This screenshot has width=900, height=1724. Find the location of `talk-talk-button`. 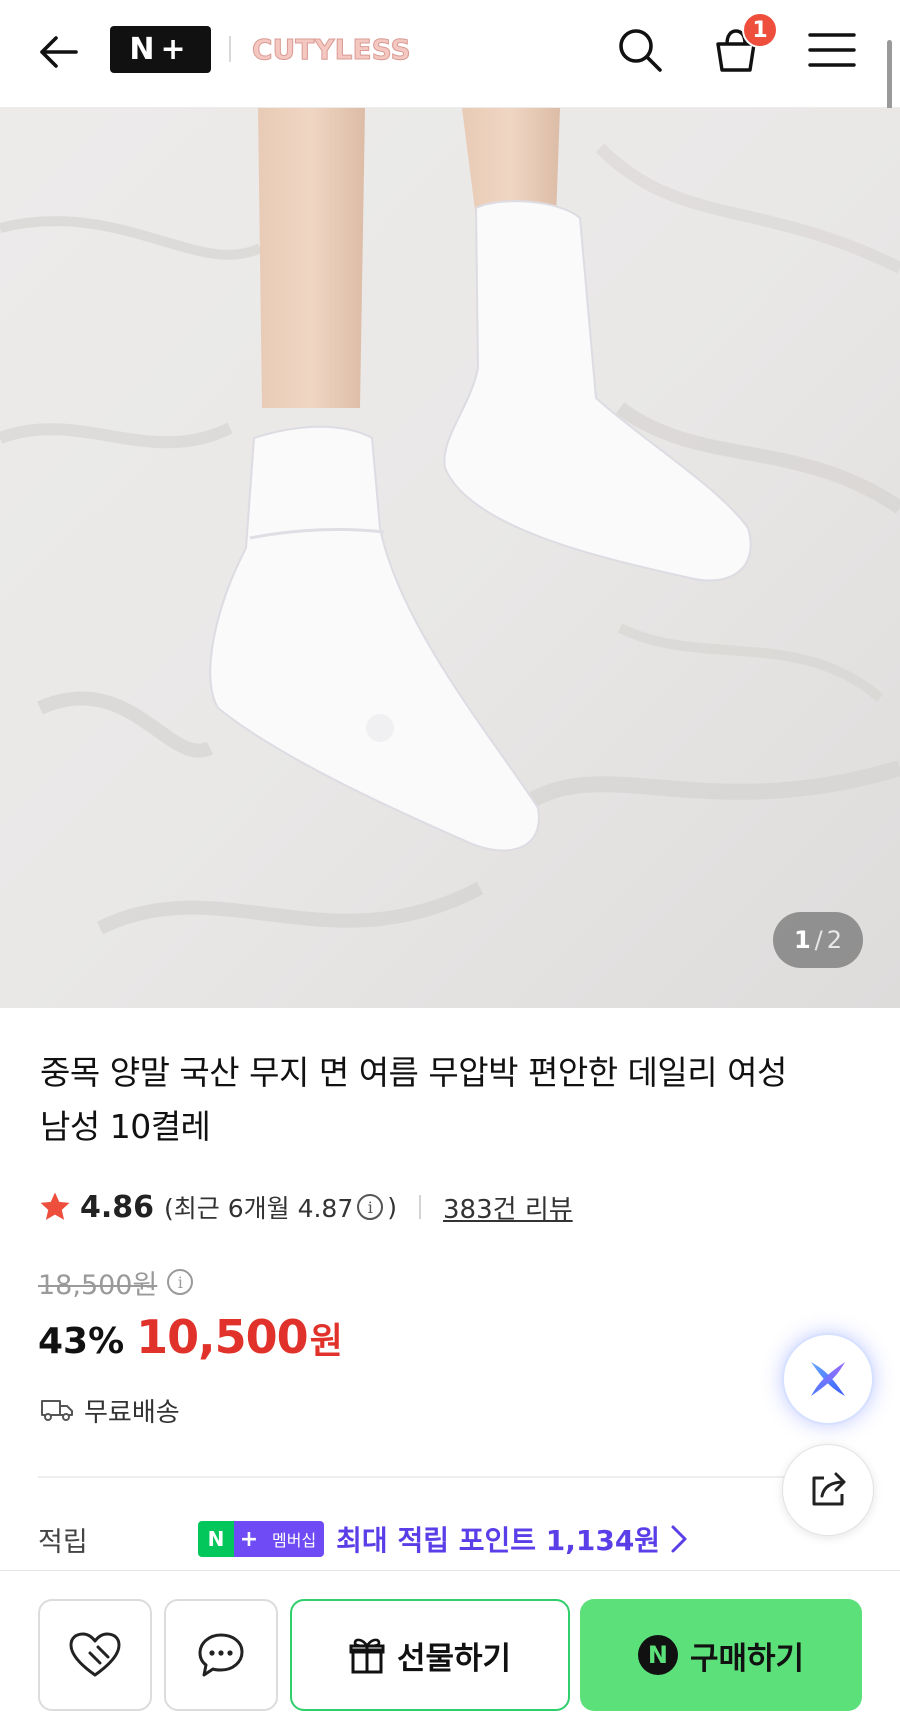

talk-talk-button is located at coordinates (221, 1655).